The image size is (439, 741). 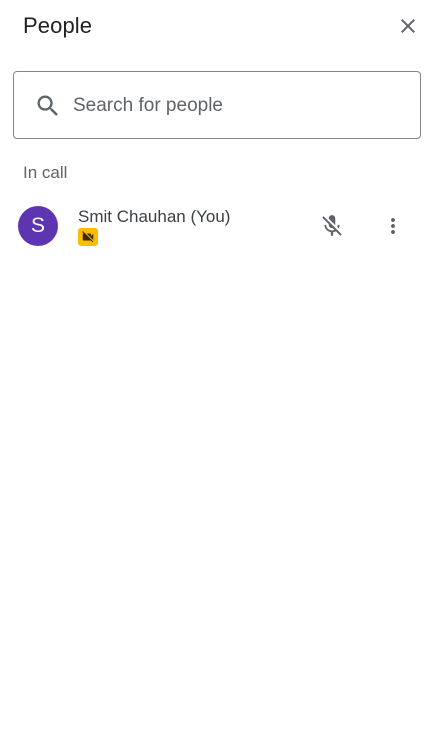 I want to click on participant-name: Smit Chauhan (You), so click(x=154, y=216).